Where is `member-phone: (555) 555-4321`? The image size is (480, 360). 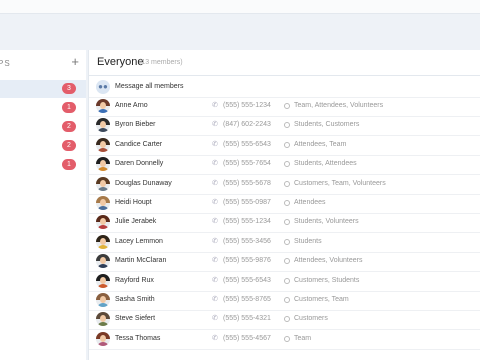 member-phone: (555) 555-4321 is located at coordinates (247, 319).